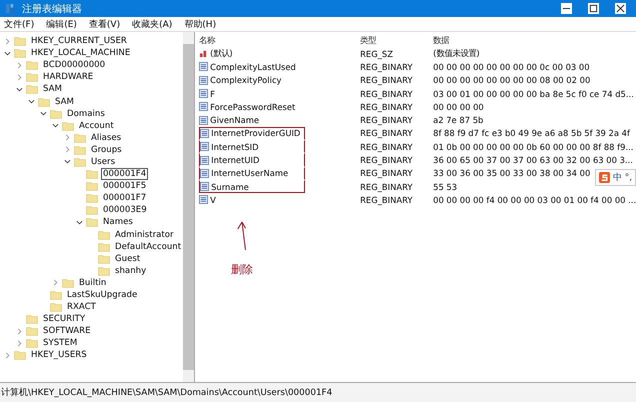 This screenshot has width=636, height=402. What do you see at coordinates (79, 41) in the screenshot?
I see `tree-item: HKEY_CURRENT_USER` at bounding box center [79, 41].